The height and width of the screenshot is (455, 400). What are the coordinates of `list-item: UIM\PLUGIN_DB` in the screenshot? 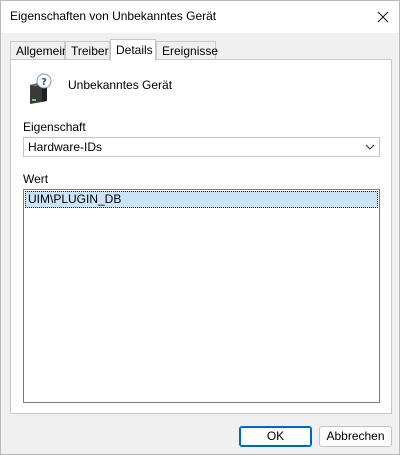 It's located at (201, 199).